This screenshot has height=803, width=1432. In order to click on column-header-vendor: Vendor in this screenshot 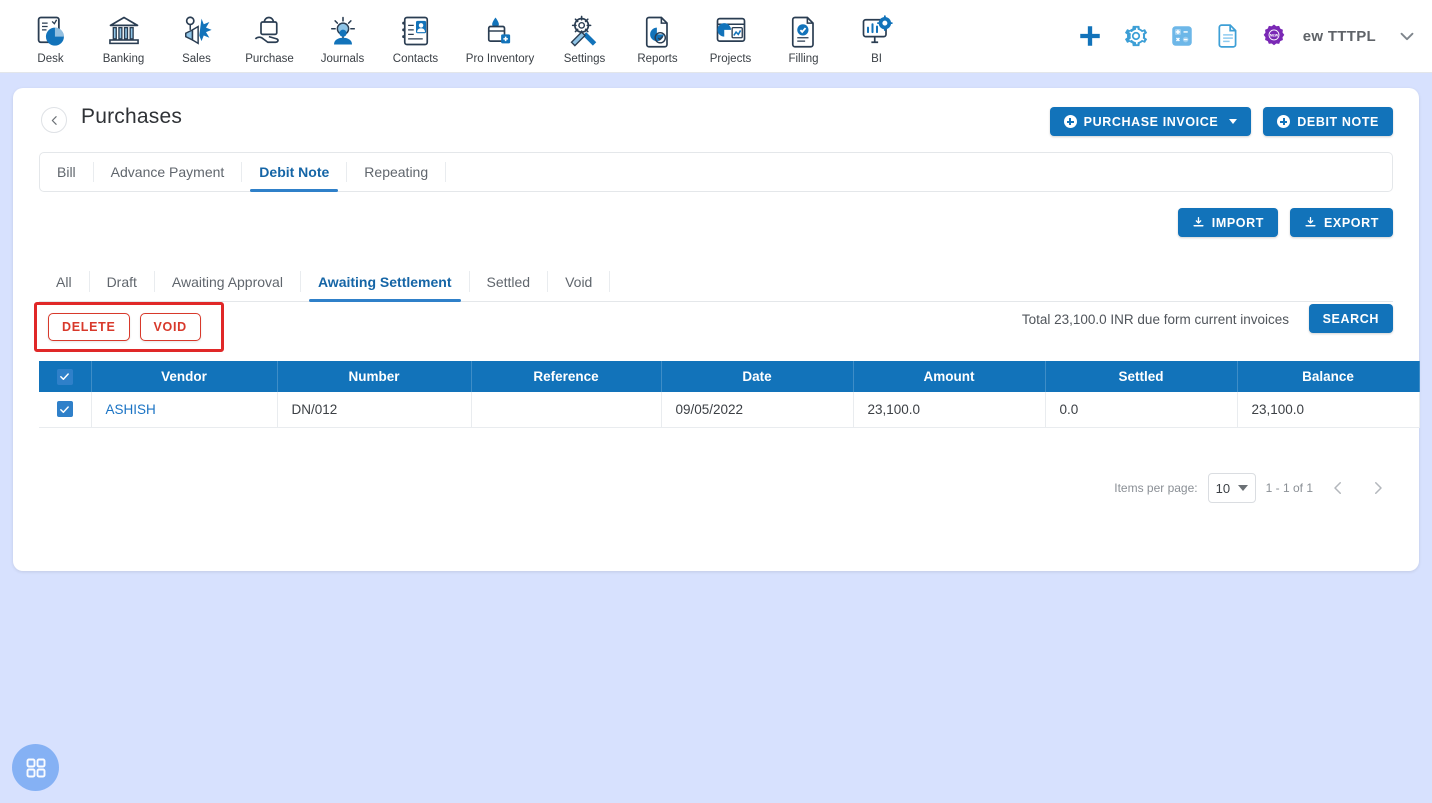, I will do `click(184, 376)`.